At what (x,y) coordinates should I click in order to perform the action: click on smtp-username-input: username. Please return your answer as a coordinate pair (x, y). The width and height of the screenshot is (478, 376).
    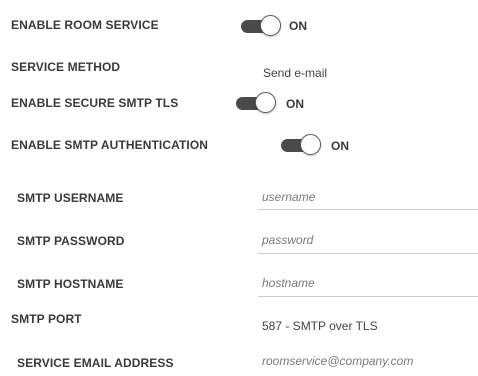
    Looking at the image, I should click on (288, 197).